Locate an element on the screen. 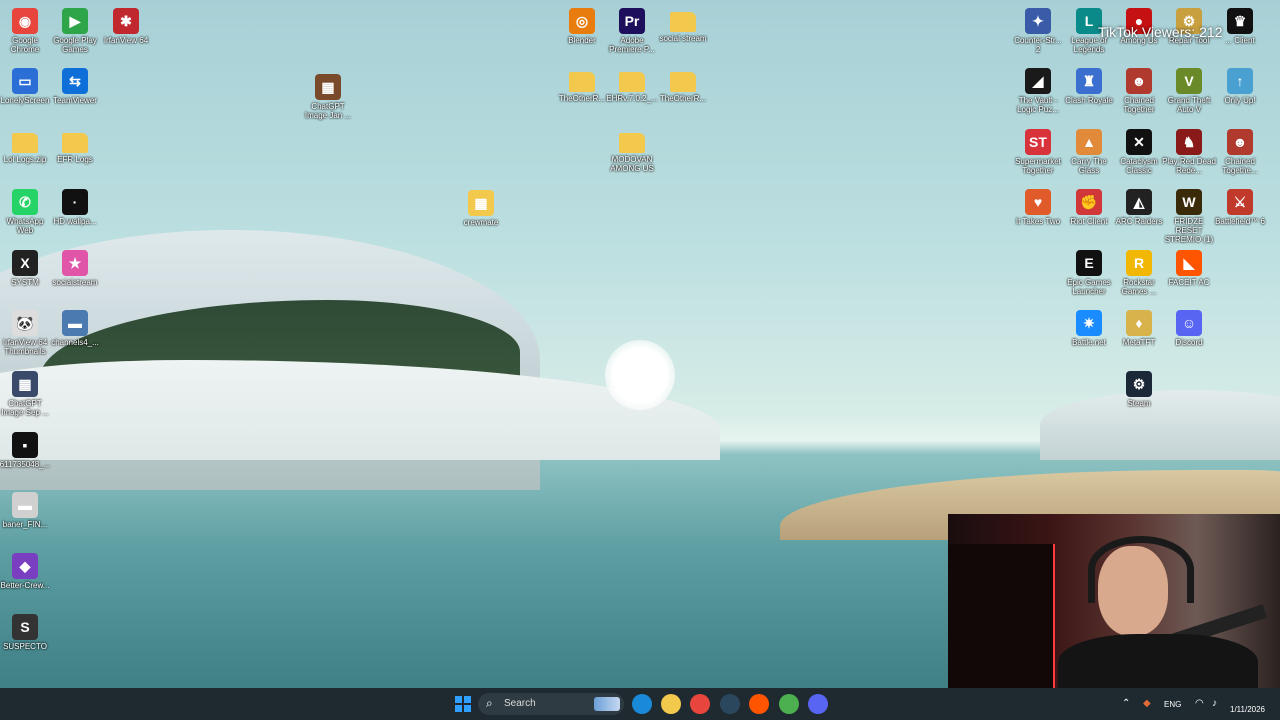 This screenshot has width=1280, height=720. search-icon: ⌕ is located at coordinates (489, 703).